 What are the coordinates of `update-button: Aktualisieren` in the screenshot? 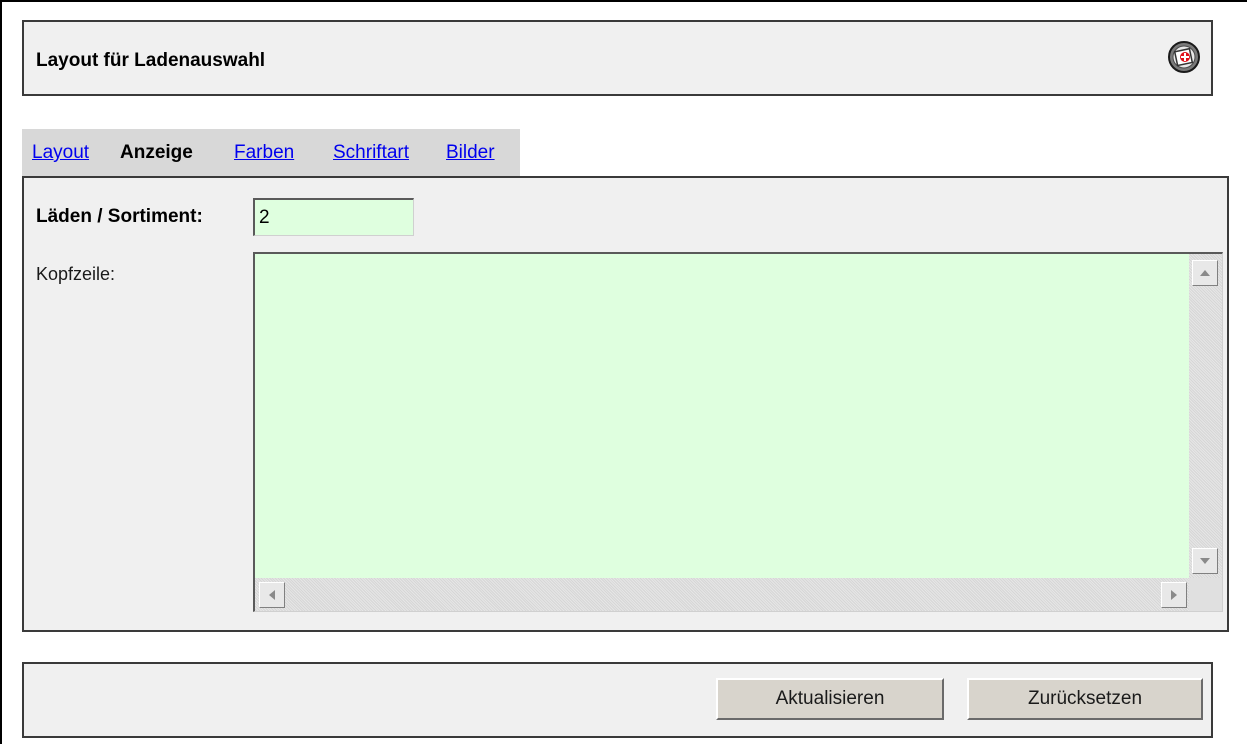 It's located at (830, 699).